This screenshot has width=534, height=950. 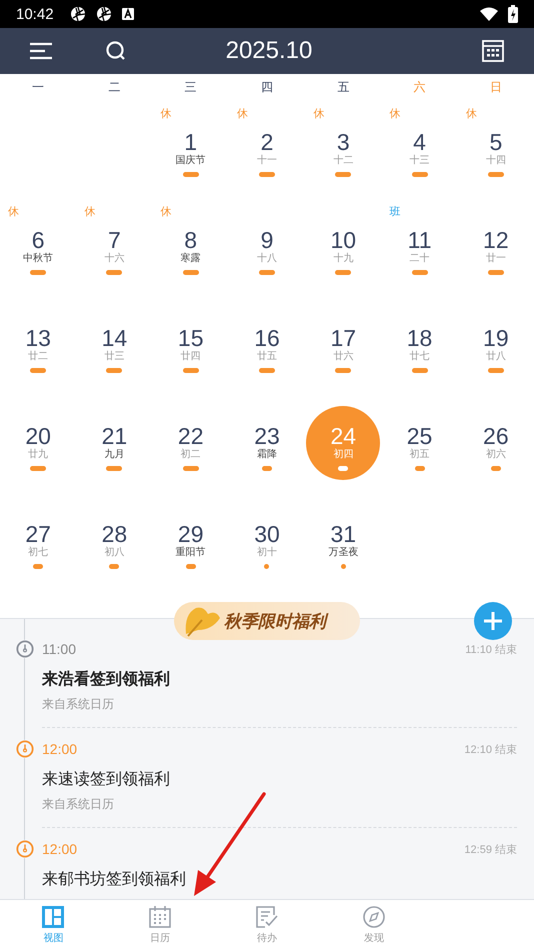 What do you see at coordinates (267, 436) in the screenshot?
I see `day-number: 23` at bounding box center [267, 436].